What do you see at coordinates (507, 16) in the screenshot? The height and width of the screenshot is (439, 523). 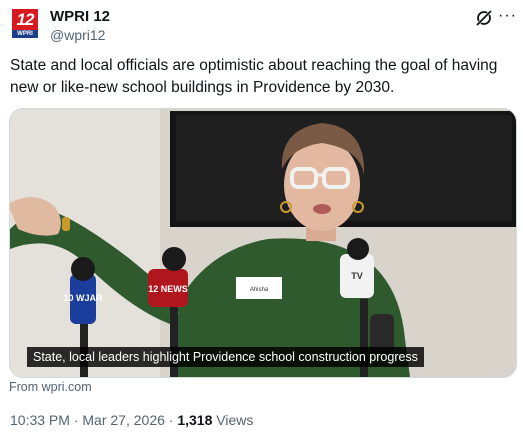 I see `more-icon: ···` at bounding box center [507, 16].